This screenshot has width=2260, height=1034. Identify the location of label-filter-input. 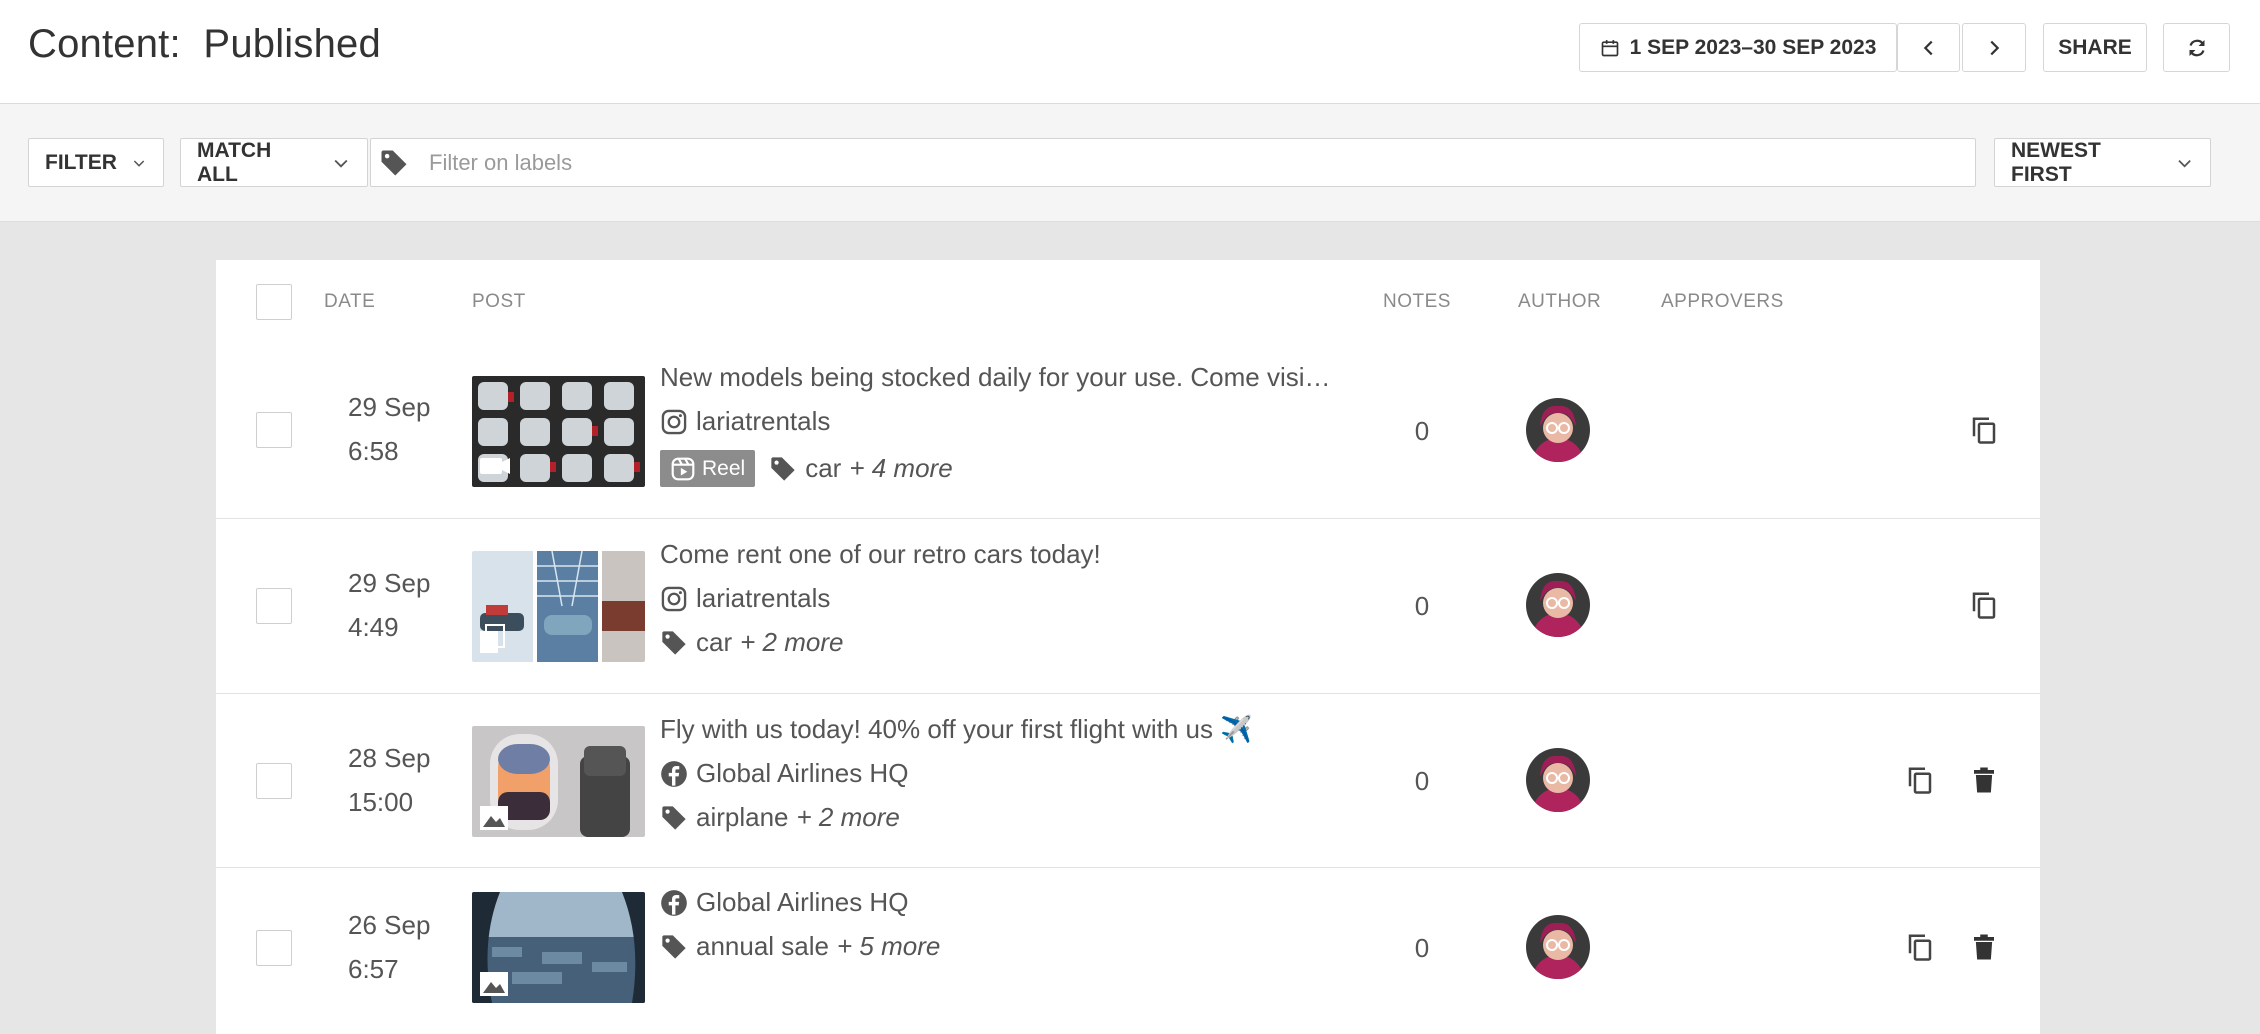
(1129, 162).